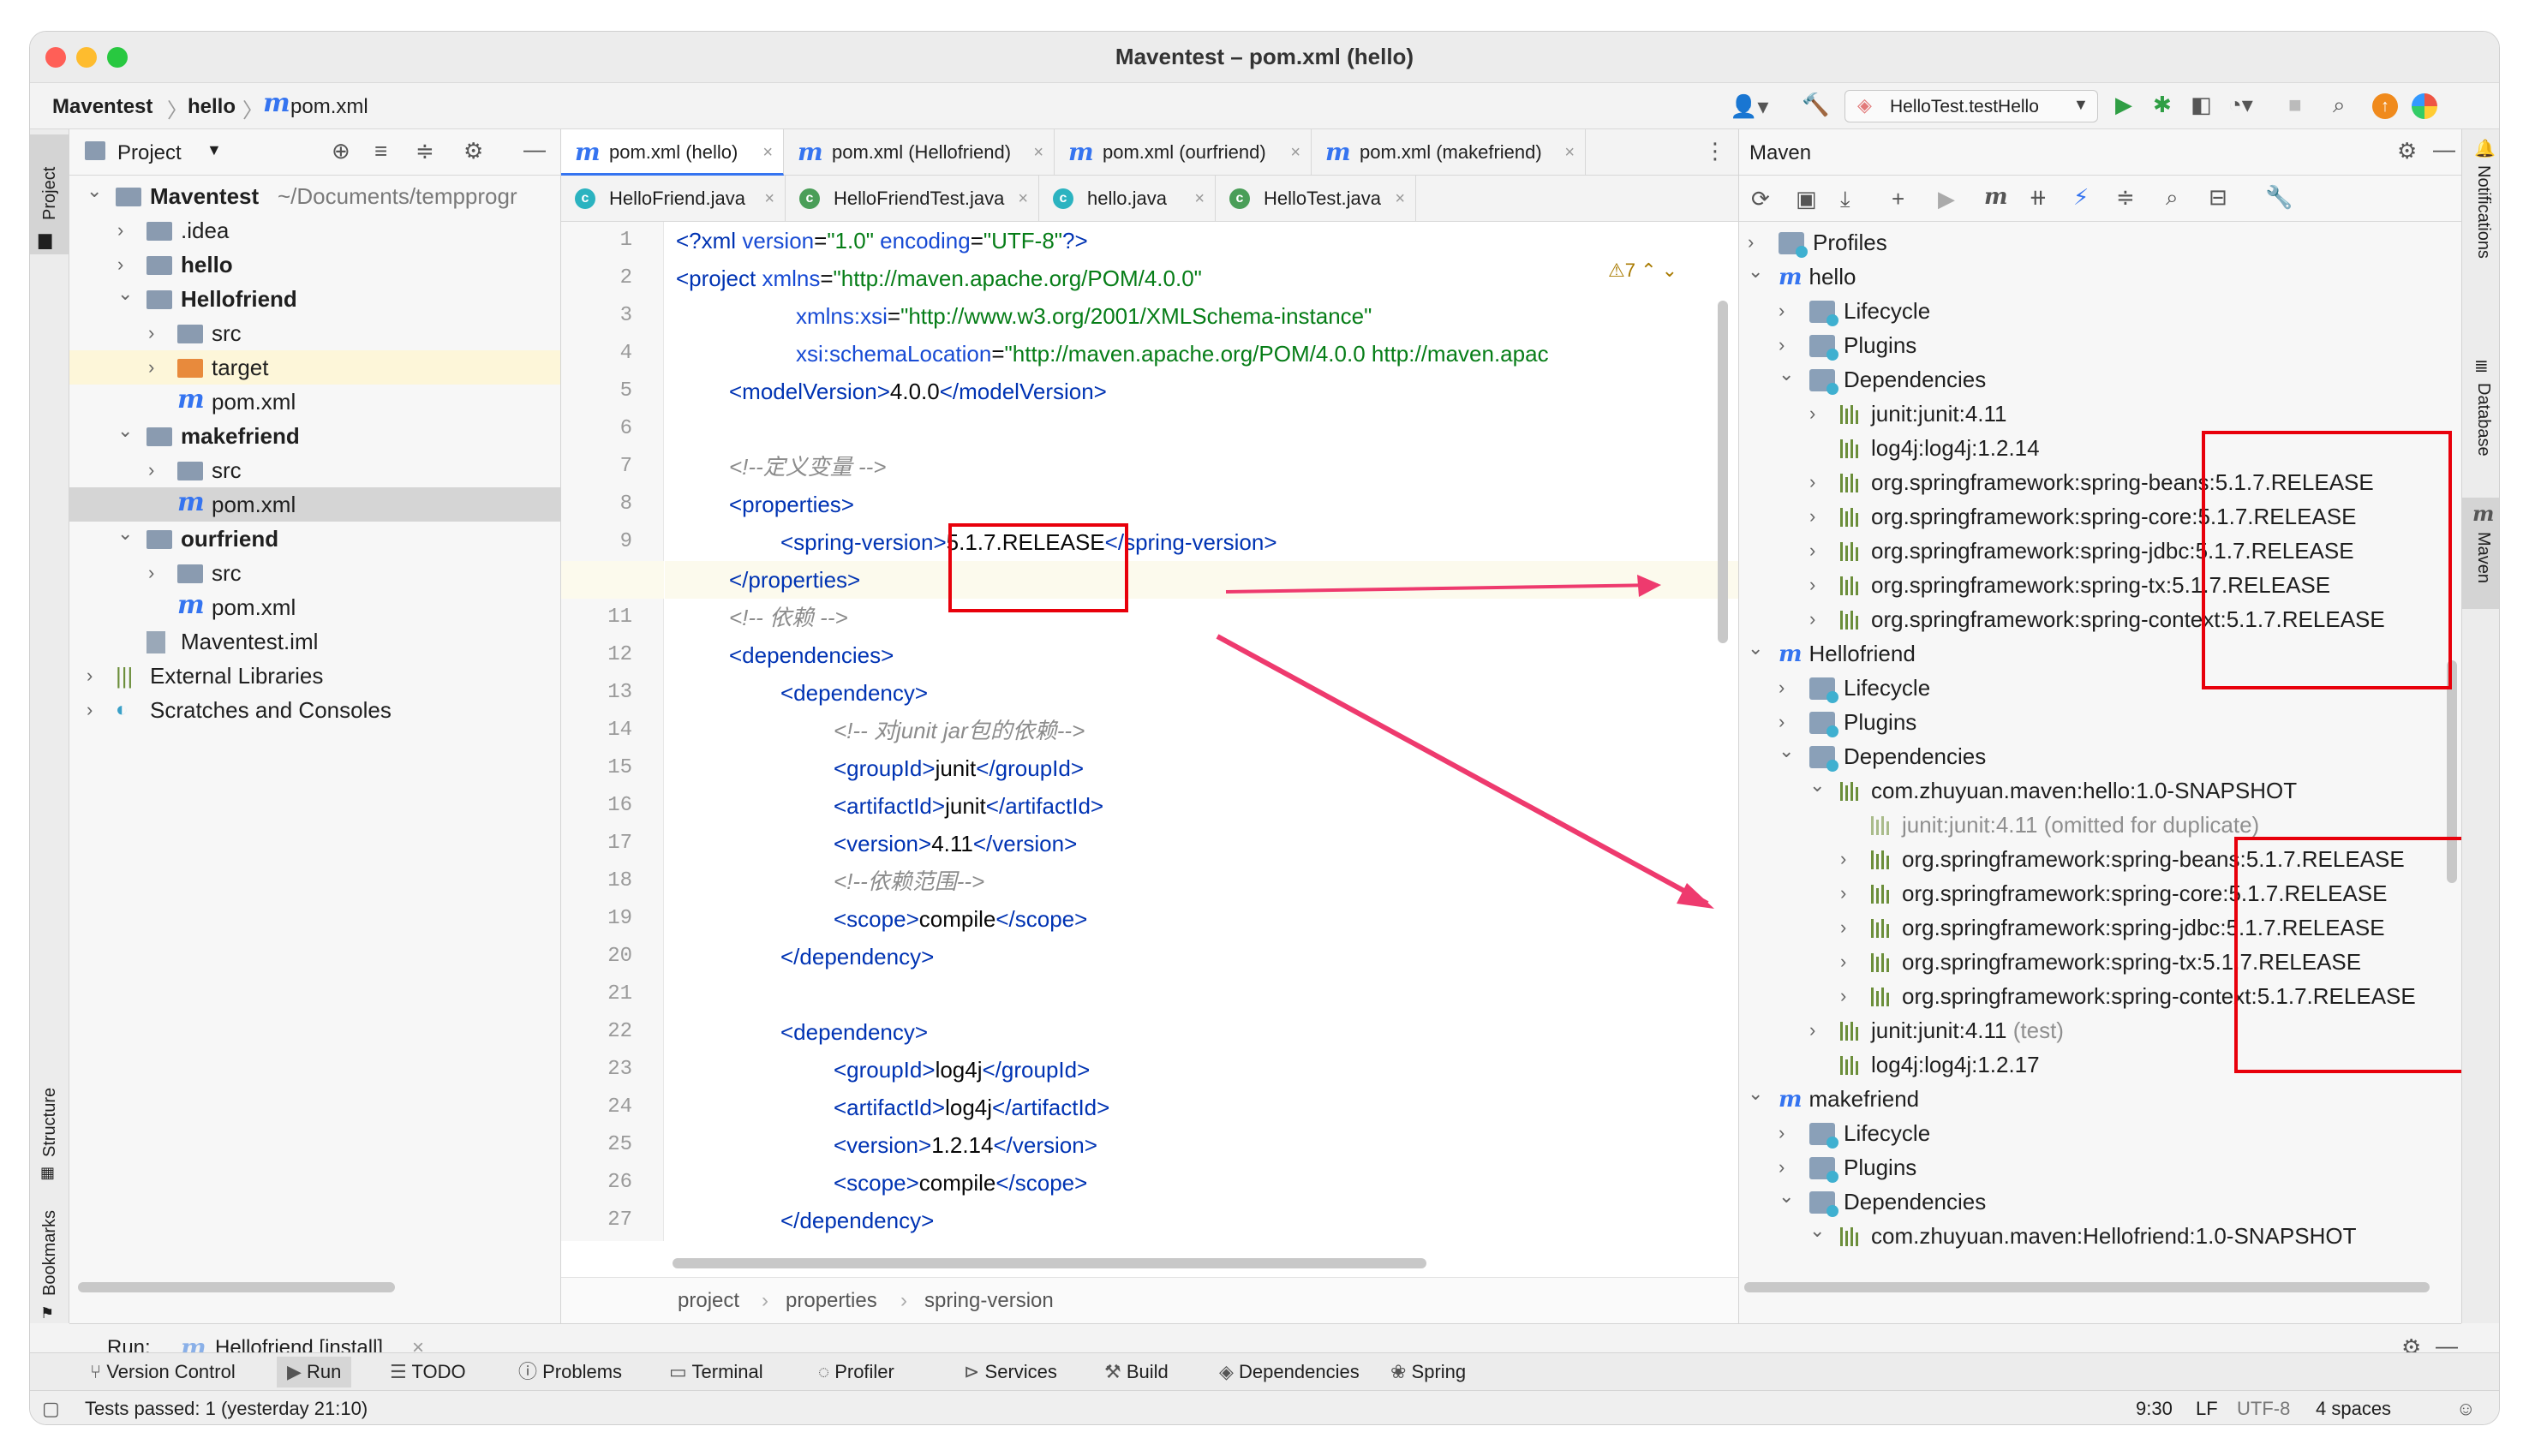  What do you see at coordinates (428, 1372) in the screenshot?
I see `tool-window-todo: ☰ TODO` at bounding box center [428, 1372].